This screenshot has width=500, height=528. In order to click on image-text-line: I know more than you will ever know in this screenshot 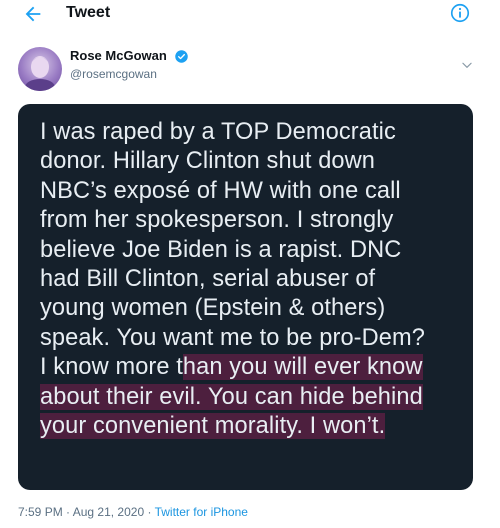, I will do `click(256, 367)`.